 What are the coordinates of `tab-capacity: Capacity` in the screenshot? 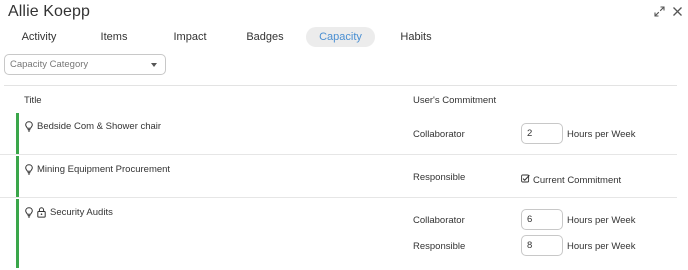 It's located at (340, 37).